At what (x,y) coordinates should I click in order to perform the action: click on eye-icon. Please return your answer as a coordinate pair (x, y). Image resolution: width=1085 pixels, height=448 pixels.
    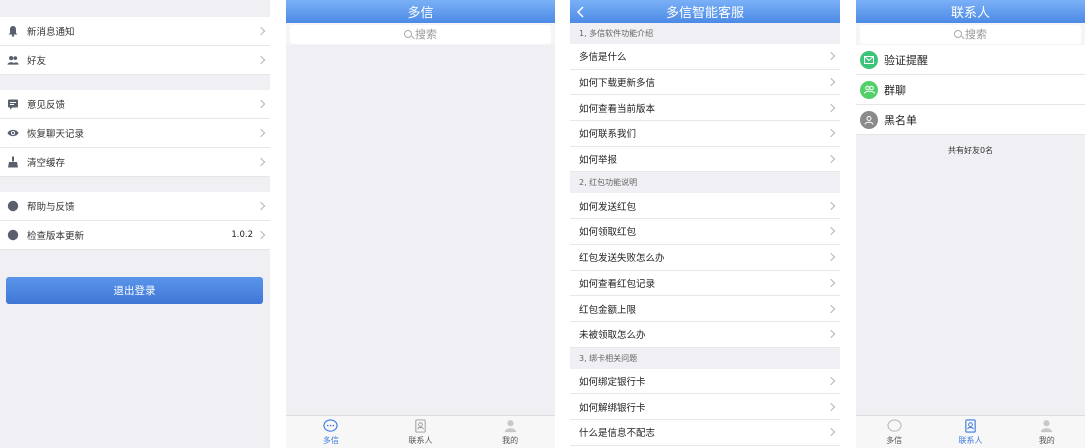
    Looking at the image, I should click on (13, 133).